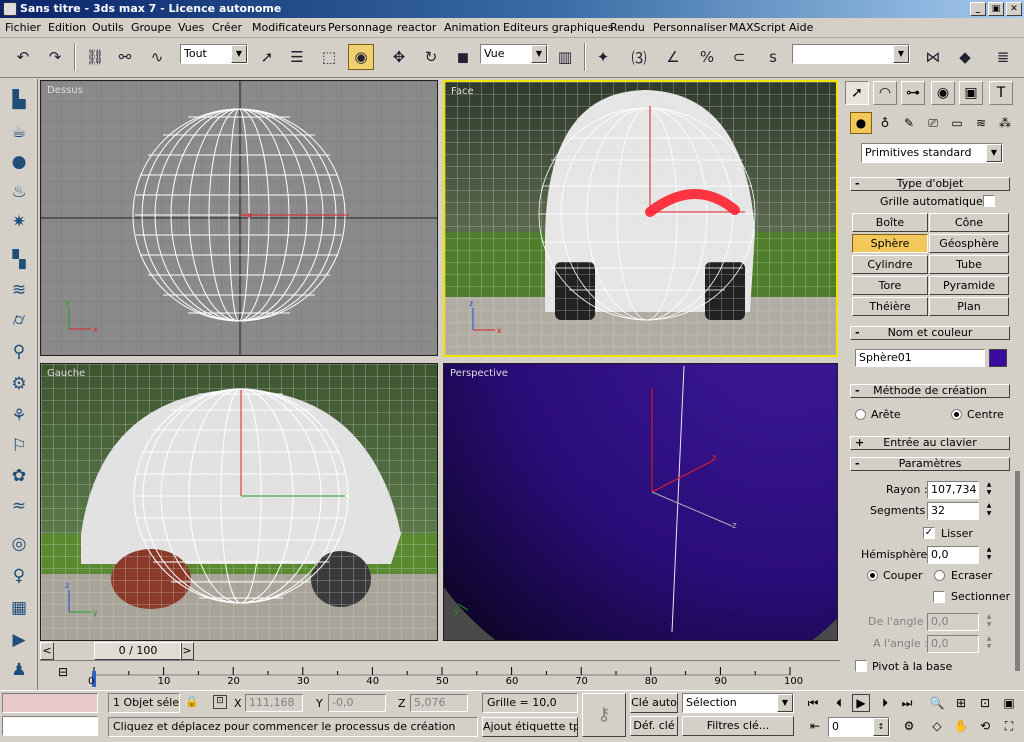 Image resolution: width=1024 pixels, height=742 pixels. Describe the element at coordinates (604, 715) in the screenshot. I see `set-key-icon: ⚷` at that location.